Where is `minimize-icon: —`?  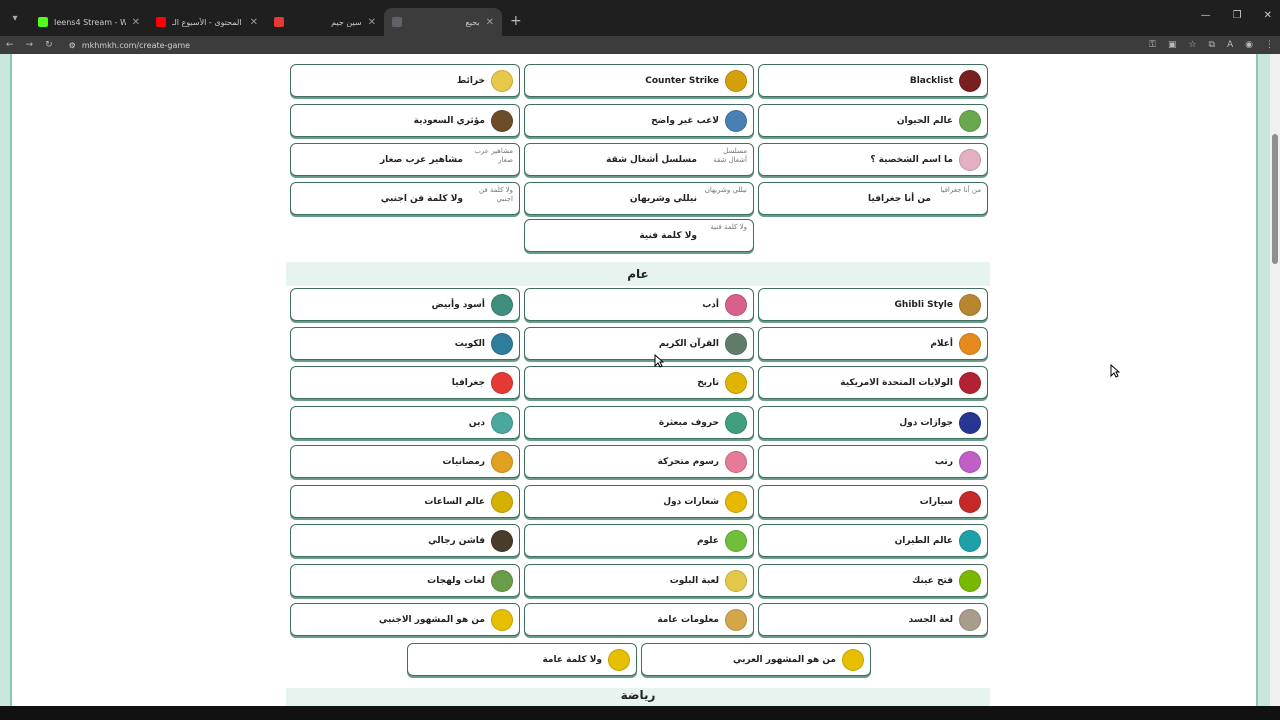 minimize-icon: — is located at coordinates (1206, 15).